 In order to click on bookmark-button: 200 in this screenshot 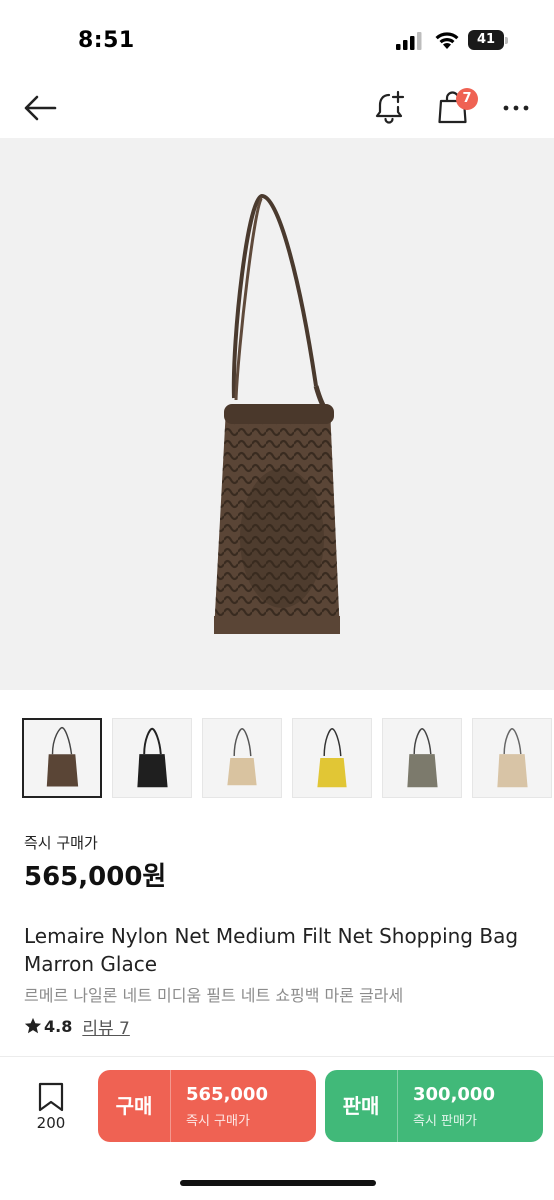, I will do `click(51, 1108)`.